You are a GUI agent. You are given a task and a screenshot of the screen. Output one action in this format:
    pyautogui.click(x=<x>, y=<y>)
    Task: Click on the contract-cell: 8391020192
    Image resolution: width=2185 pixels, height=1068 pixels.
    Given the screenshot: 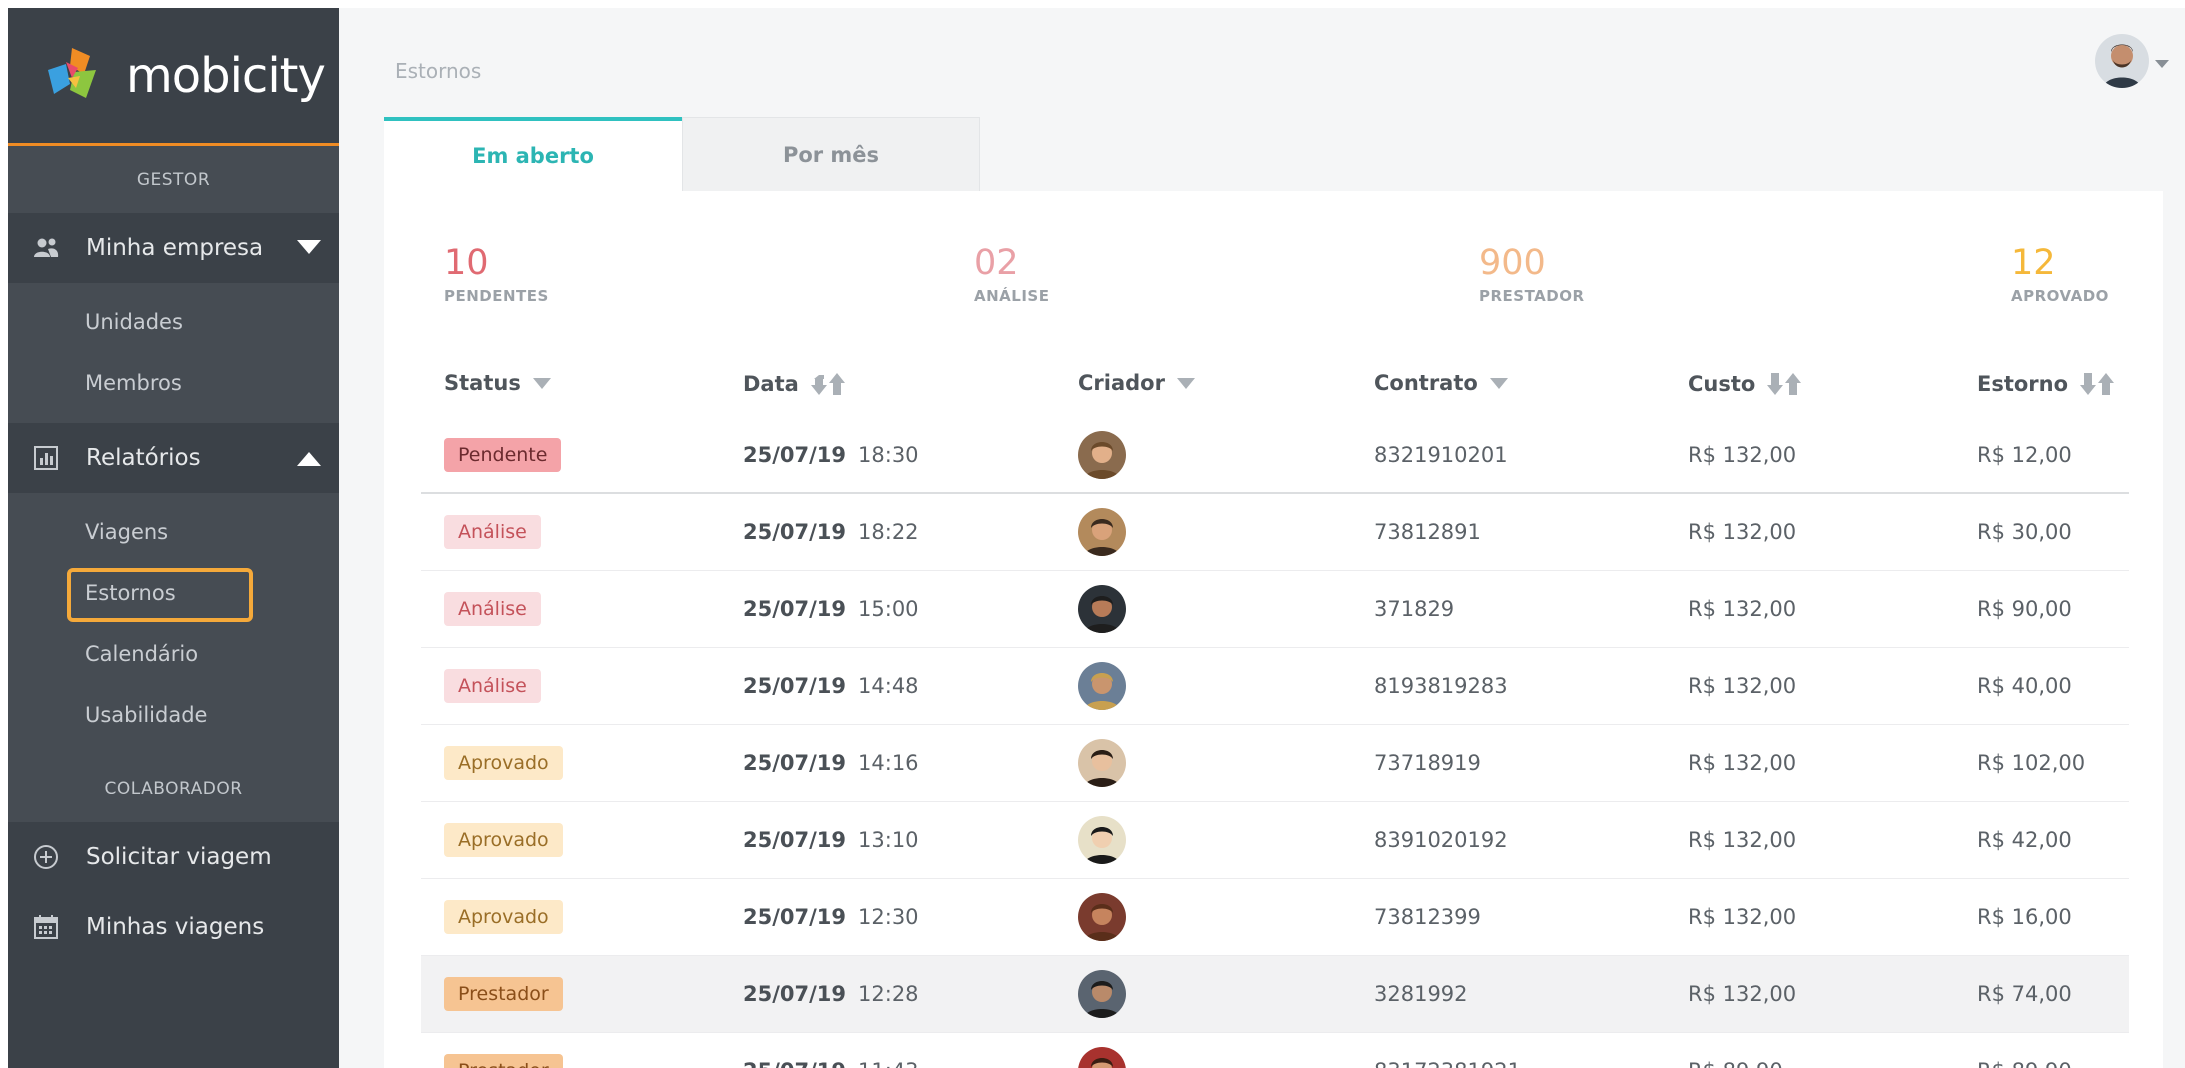 What is the action you would take?
    pyautogui.click(x=1441, y=840)
    